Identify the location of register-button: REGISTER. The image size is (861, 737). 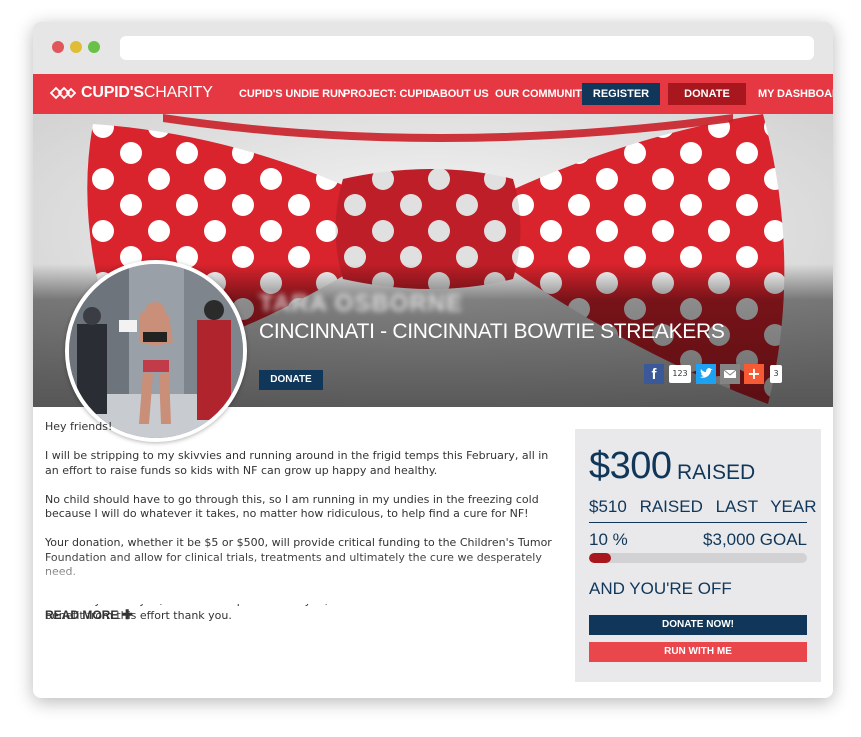
(621, 94).